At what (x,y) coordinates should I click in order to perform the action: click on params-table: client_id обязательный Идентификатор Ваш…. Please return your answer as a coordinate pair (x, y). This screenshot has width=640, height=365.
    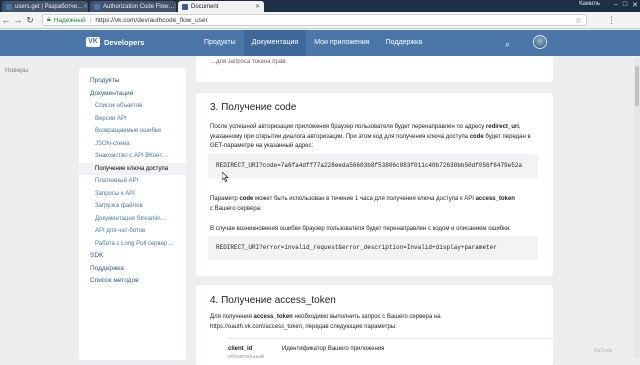
    Looking at the image, I should click on (390, 349).